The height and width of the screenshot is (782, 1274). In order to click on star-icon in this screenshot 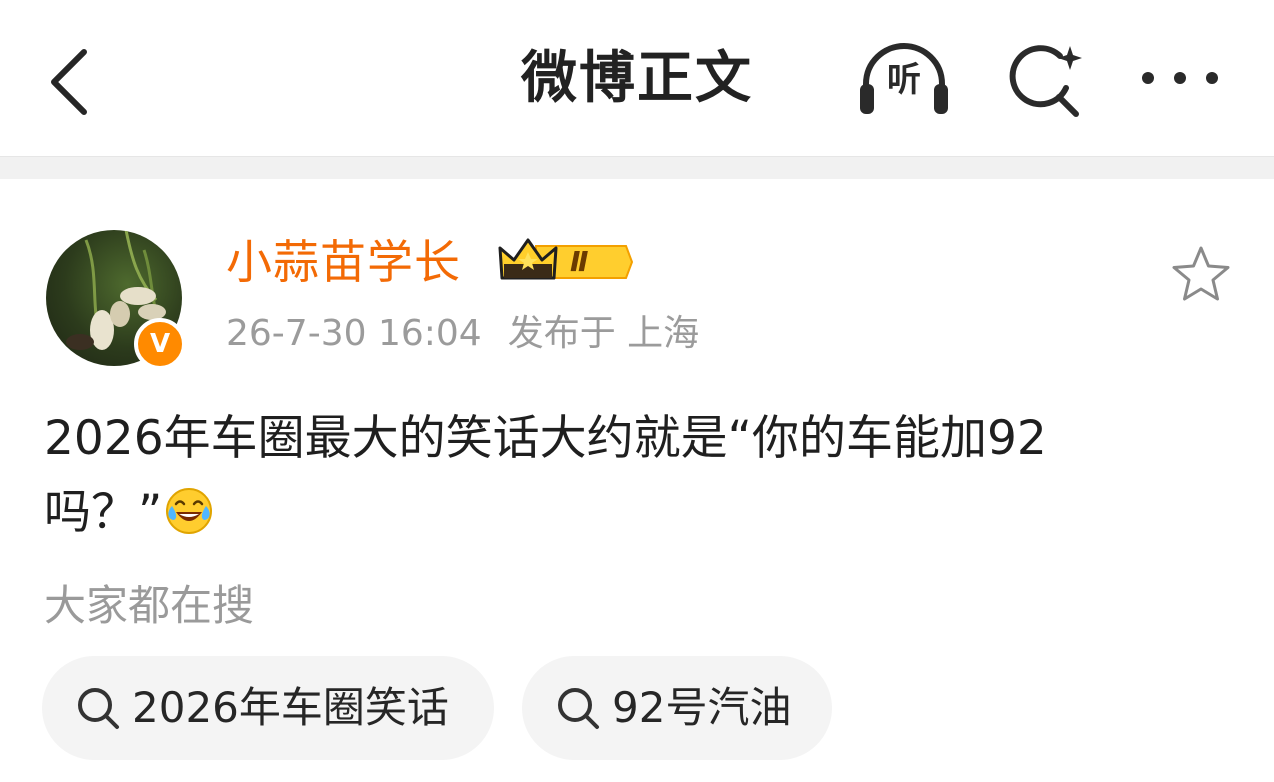, I will do `click(1201, 273)`.